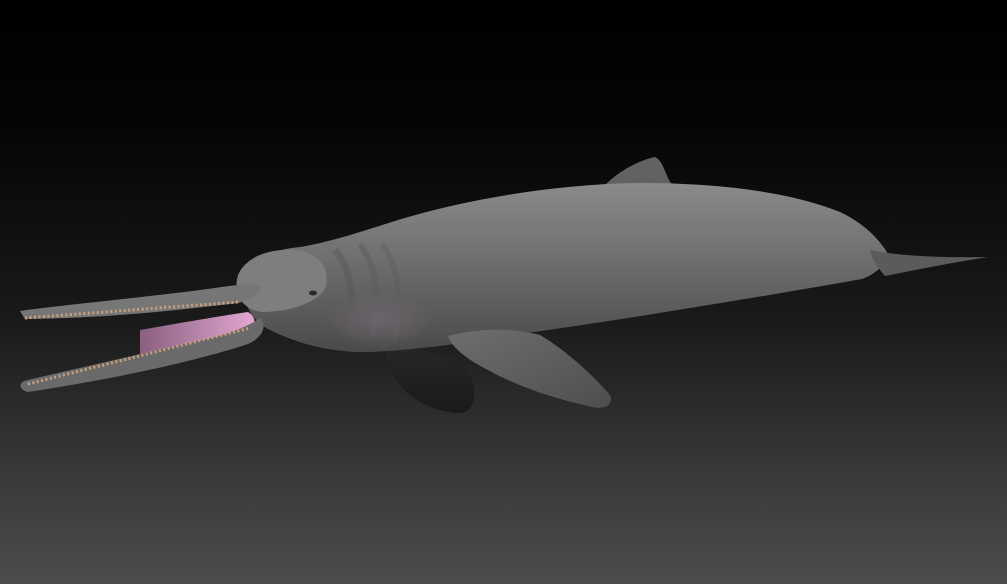 This screenshot has width=1007, height=584. Describe the element at coordinates (430, 381) in the screenshot. I see `far-flipper` at that location.